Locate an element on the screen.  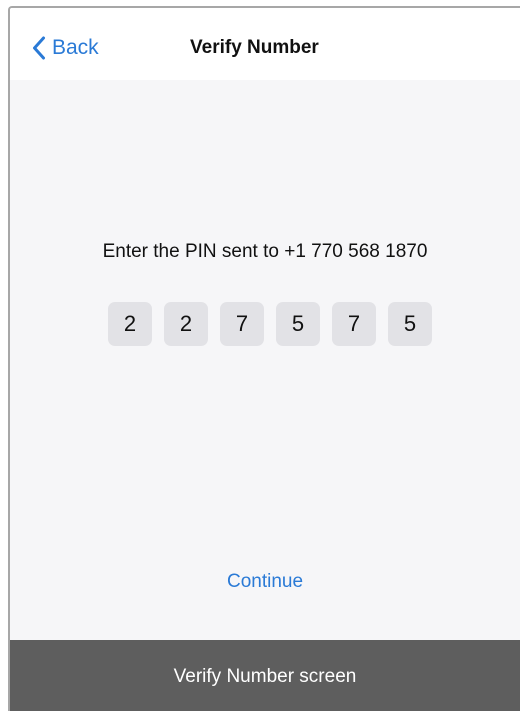
page-title: Verify Number is located at coordinates (254, 47).